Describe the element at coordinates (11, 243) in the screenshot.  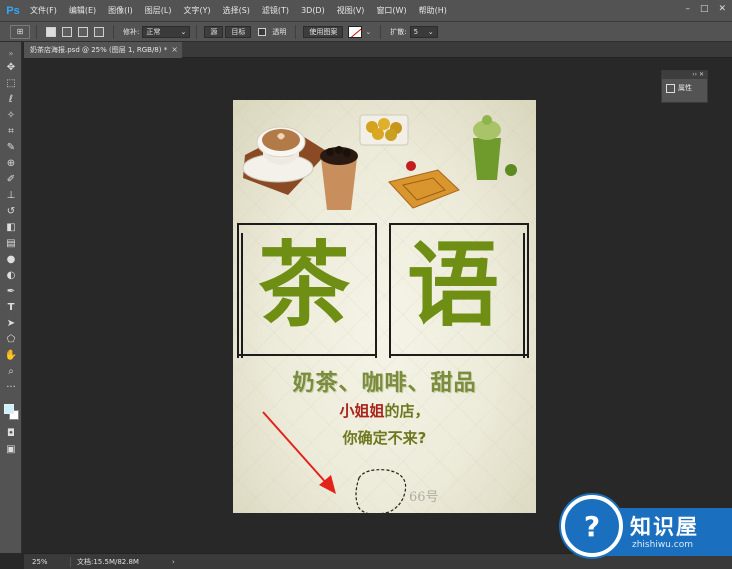
I see `gradient-icon: ▤` at that location.